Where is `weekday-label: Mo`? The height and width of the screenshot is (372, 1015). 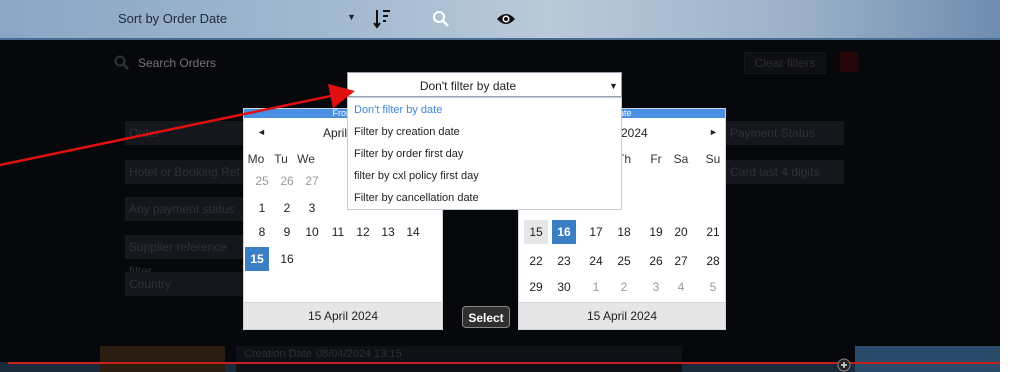
weekday-label: Mo is located at coordinates (256, 159).